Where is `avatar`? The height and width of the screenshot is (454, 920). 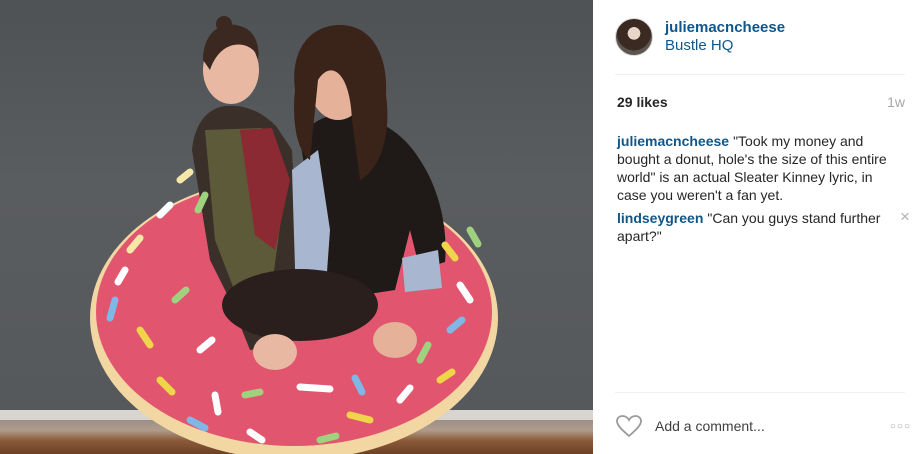 avatar is located at coordinates (634, 37).